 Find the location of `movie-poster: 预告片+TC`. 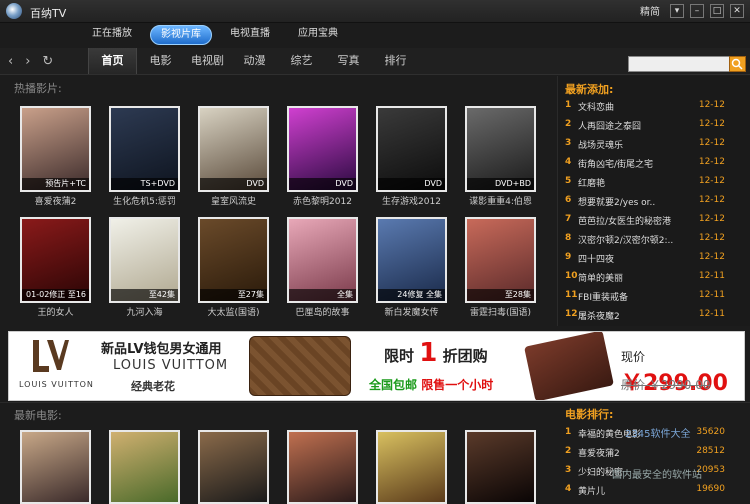

movie-poster: 预告片+TC is located at coordinates (55, 149).